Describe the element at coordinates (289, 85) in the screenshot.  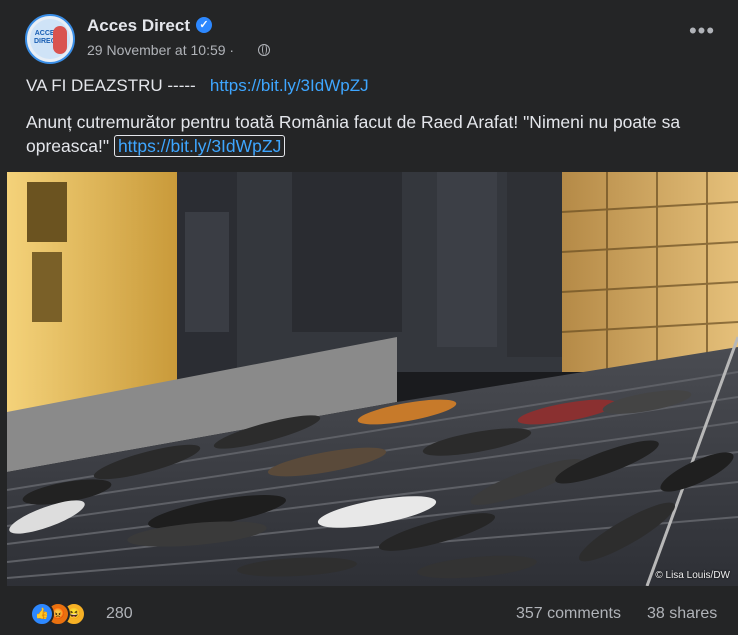
I see `post-link-1: https://bit.ly/3IdWpZJ` at that location.